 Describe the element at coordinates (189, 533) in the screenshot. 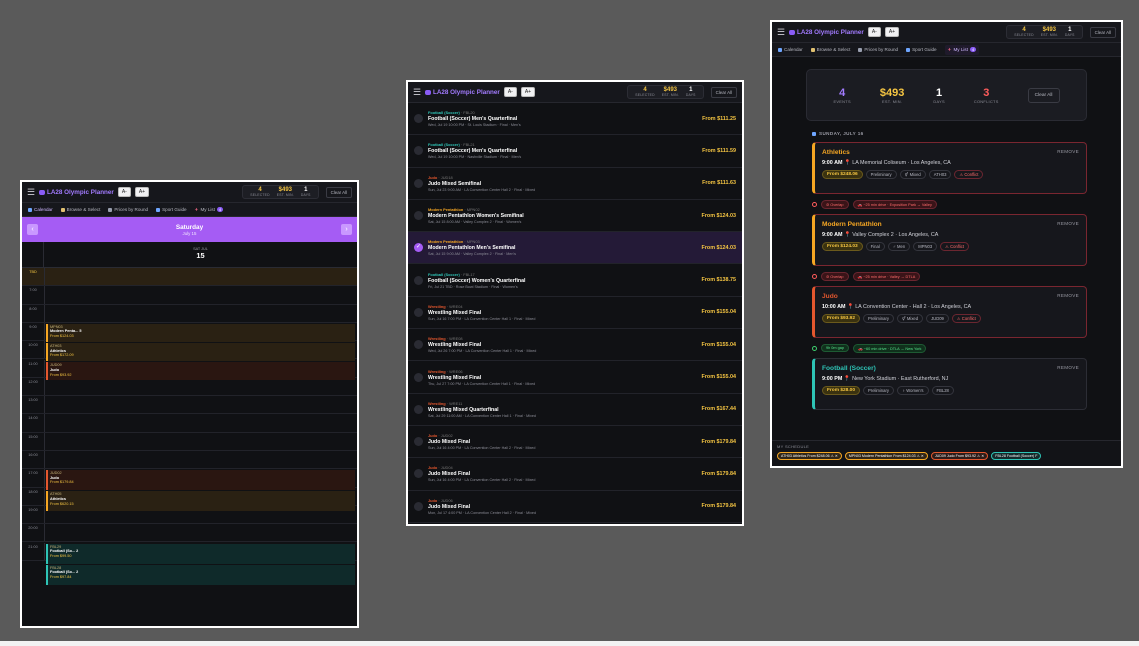

I see `hour-row: 20:00` at that location.